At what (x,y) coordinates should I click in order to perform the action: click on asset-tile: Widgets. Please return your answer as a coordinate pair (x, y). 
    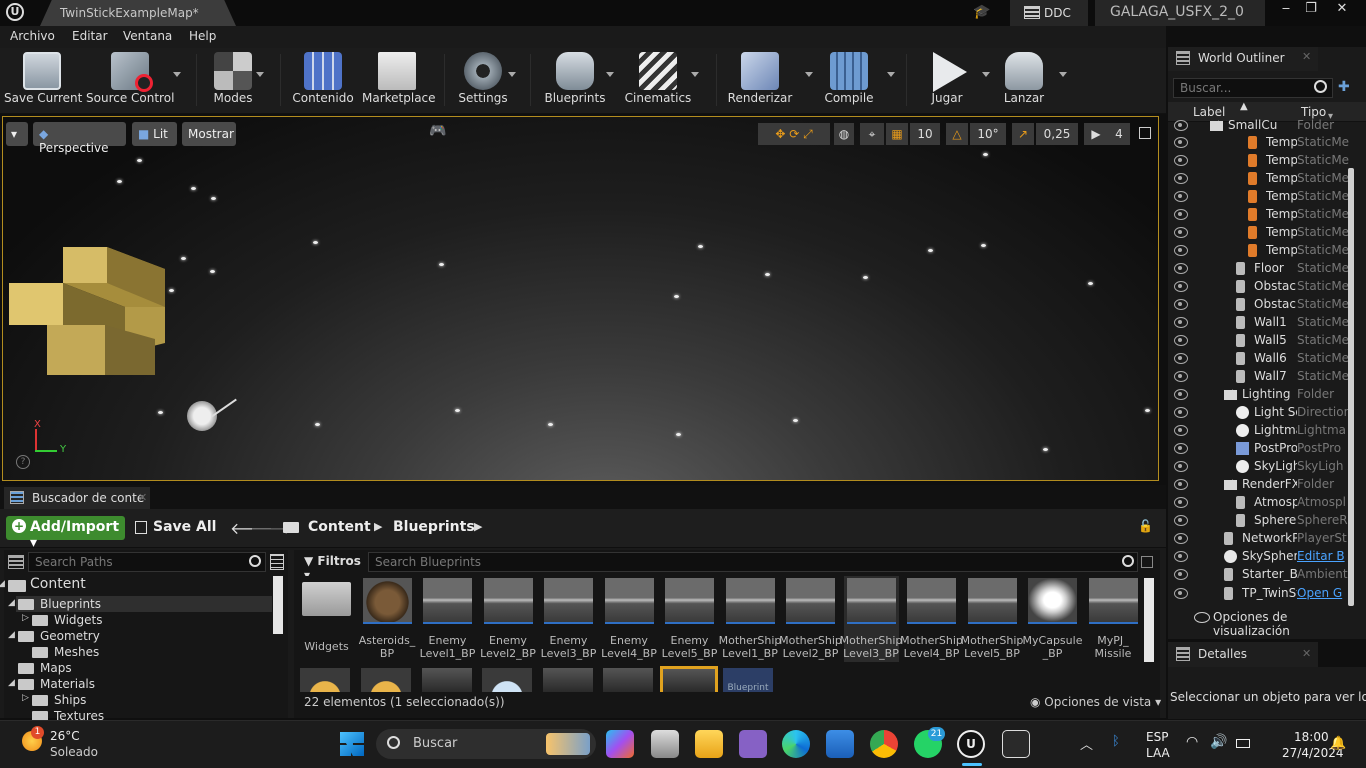
    Looking at the image, I should click on (326, 619).